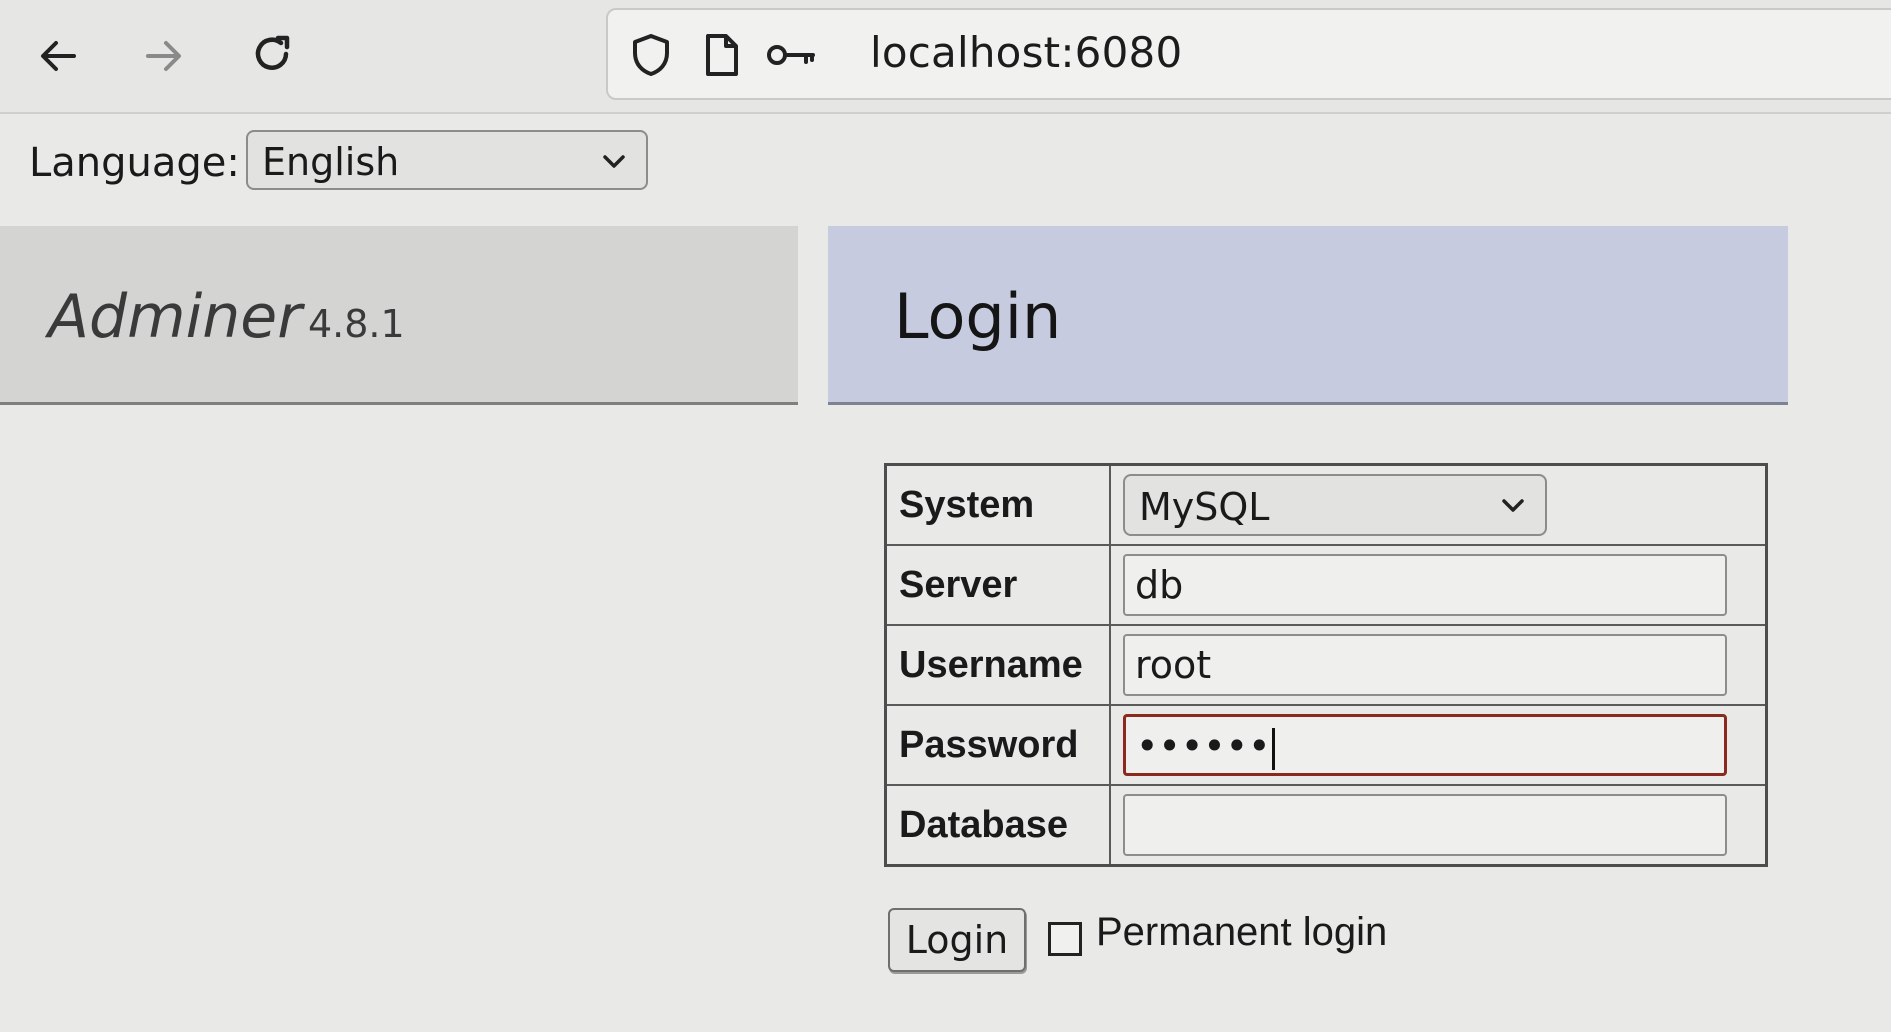 The image size is (1891, 1032). What do you see at coordinates (791, 55) in the screenshot?
I see `key-icon` at bounding box center [791, 55].